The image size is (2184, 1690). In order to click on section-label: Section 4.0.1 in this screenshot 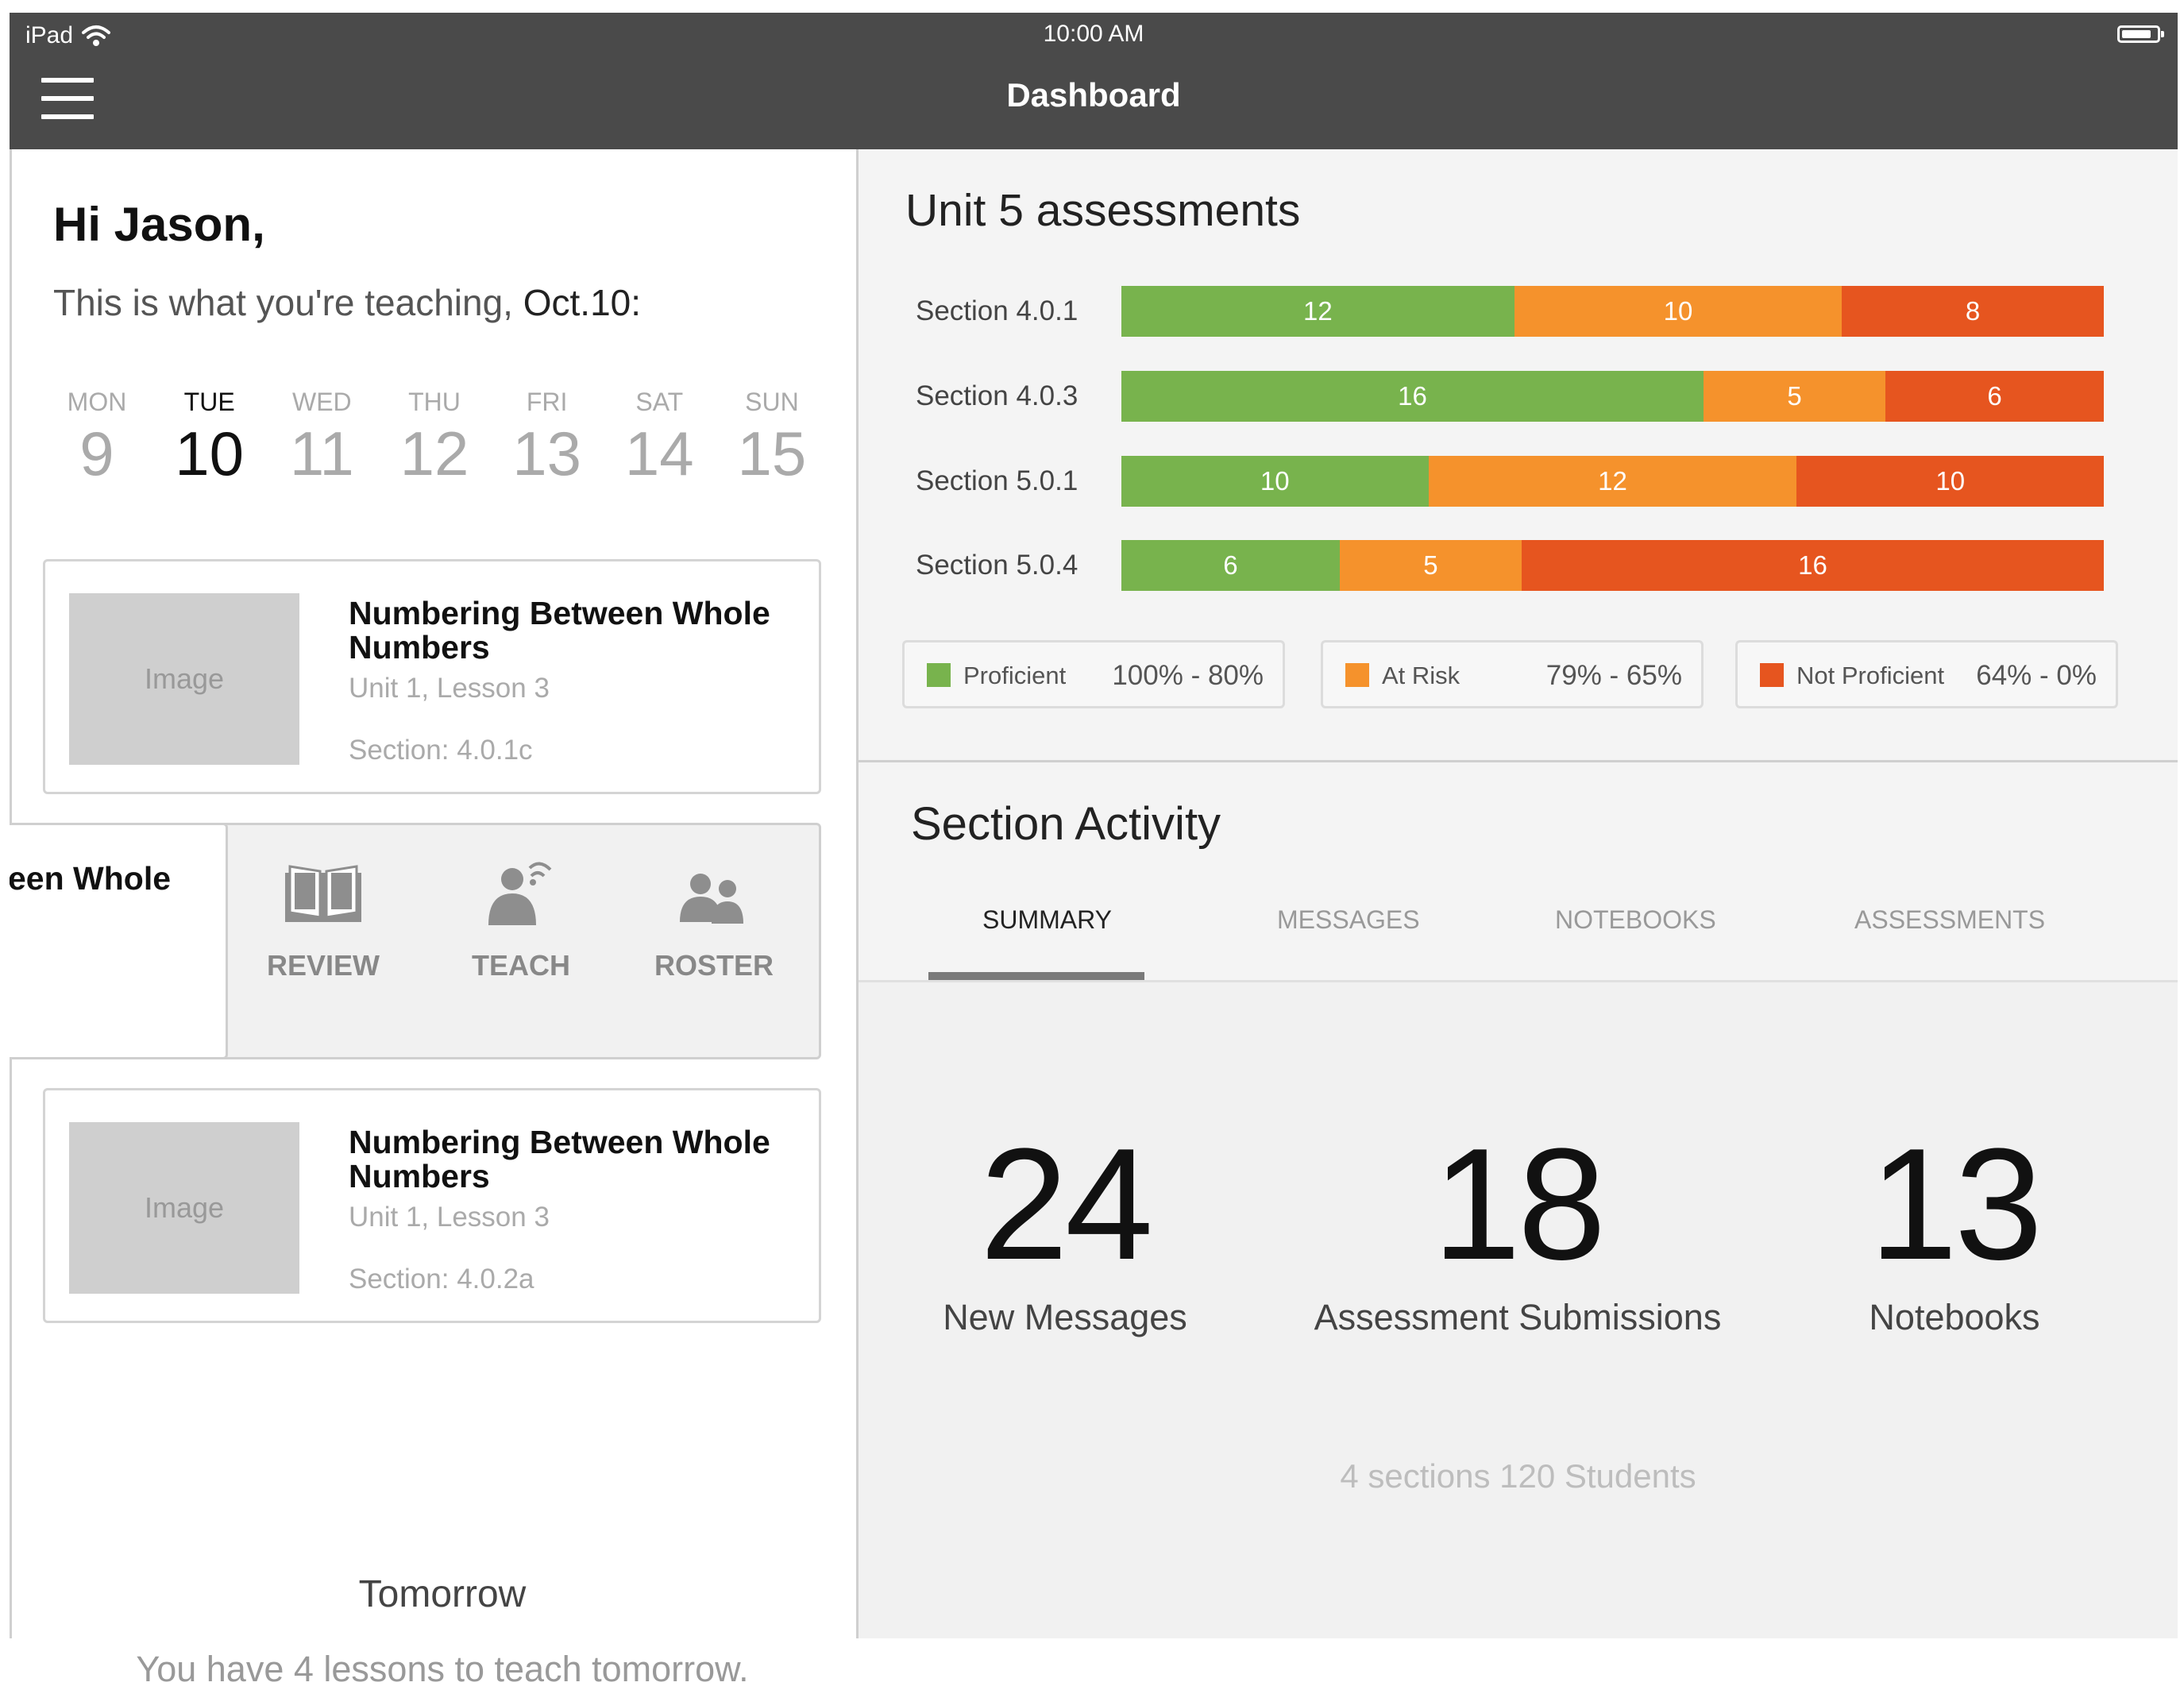, I will do `click(997, 310)`.